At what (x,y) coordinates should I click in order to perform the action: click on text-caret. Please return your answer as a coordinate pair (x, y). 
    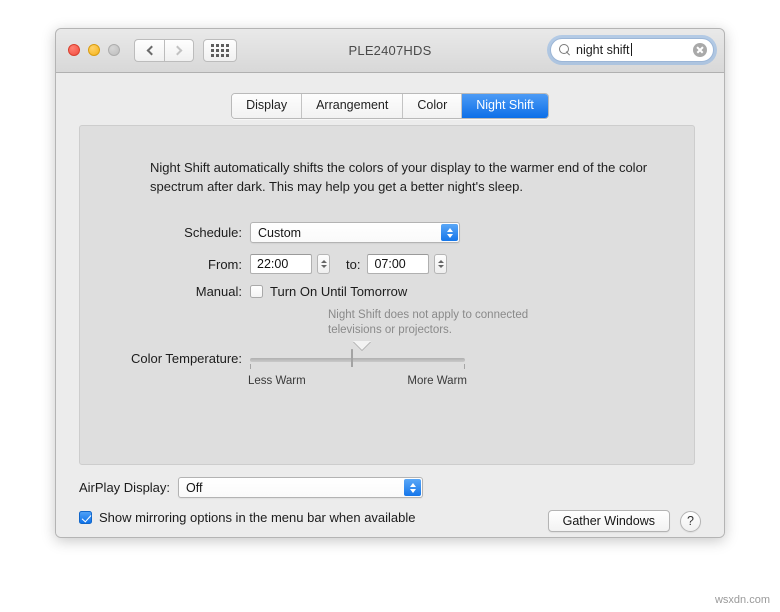
    Looking at the image, I should click on (631, 50).